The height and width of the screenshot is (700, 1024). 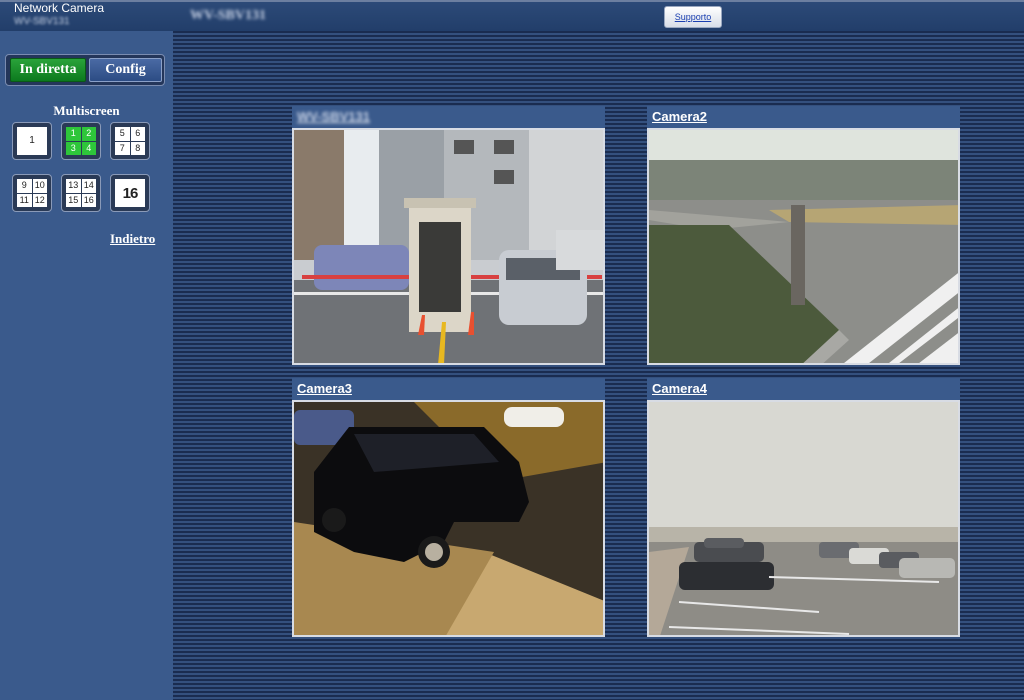 I want to click on layout-cell: 6, so click(x=137, y=134).